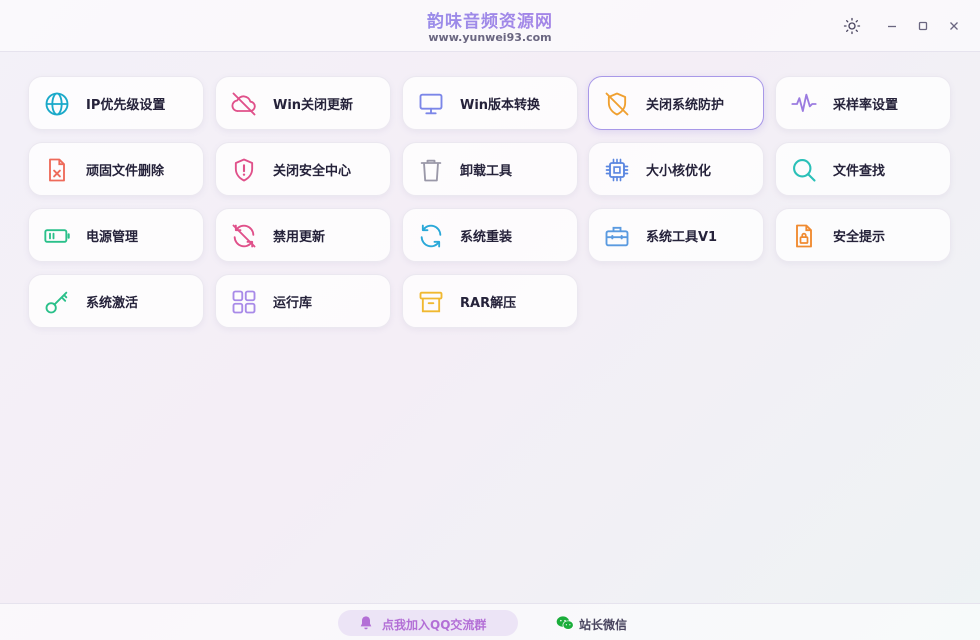 The height and width of the screenshot is (640, 980). I want to click on tool-button-18: RAR解压, so click(490, 301).